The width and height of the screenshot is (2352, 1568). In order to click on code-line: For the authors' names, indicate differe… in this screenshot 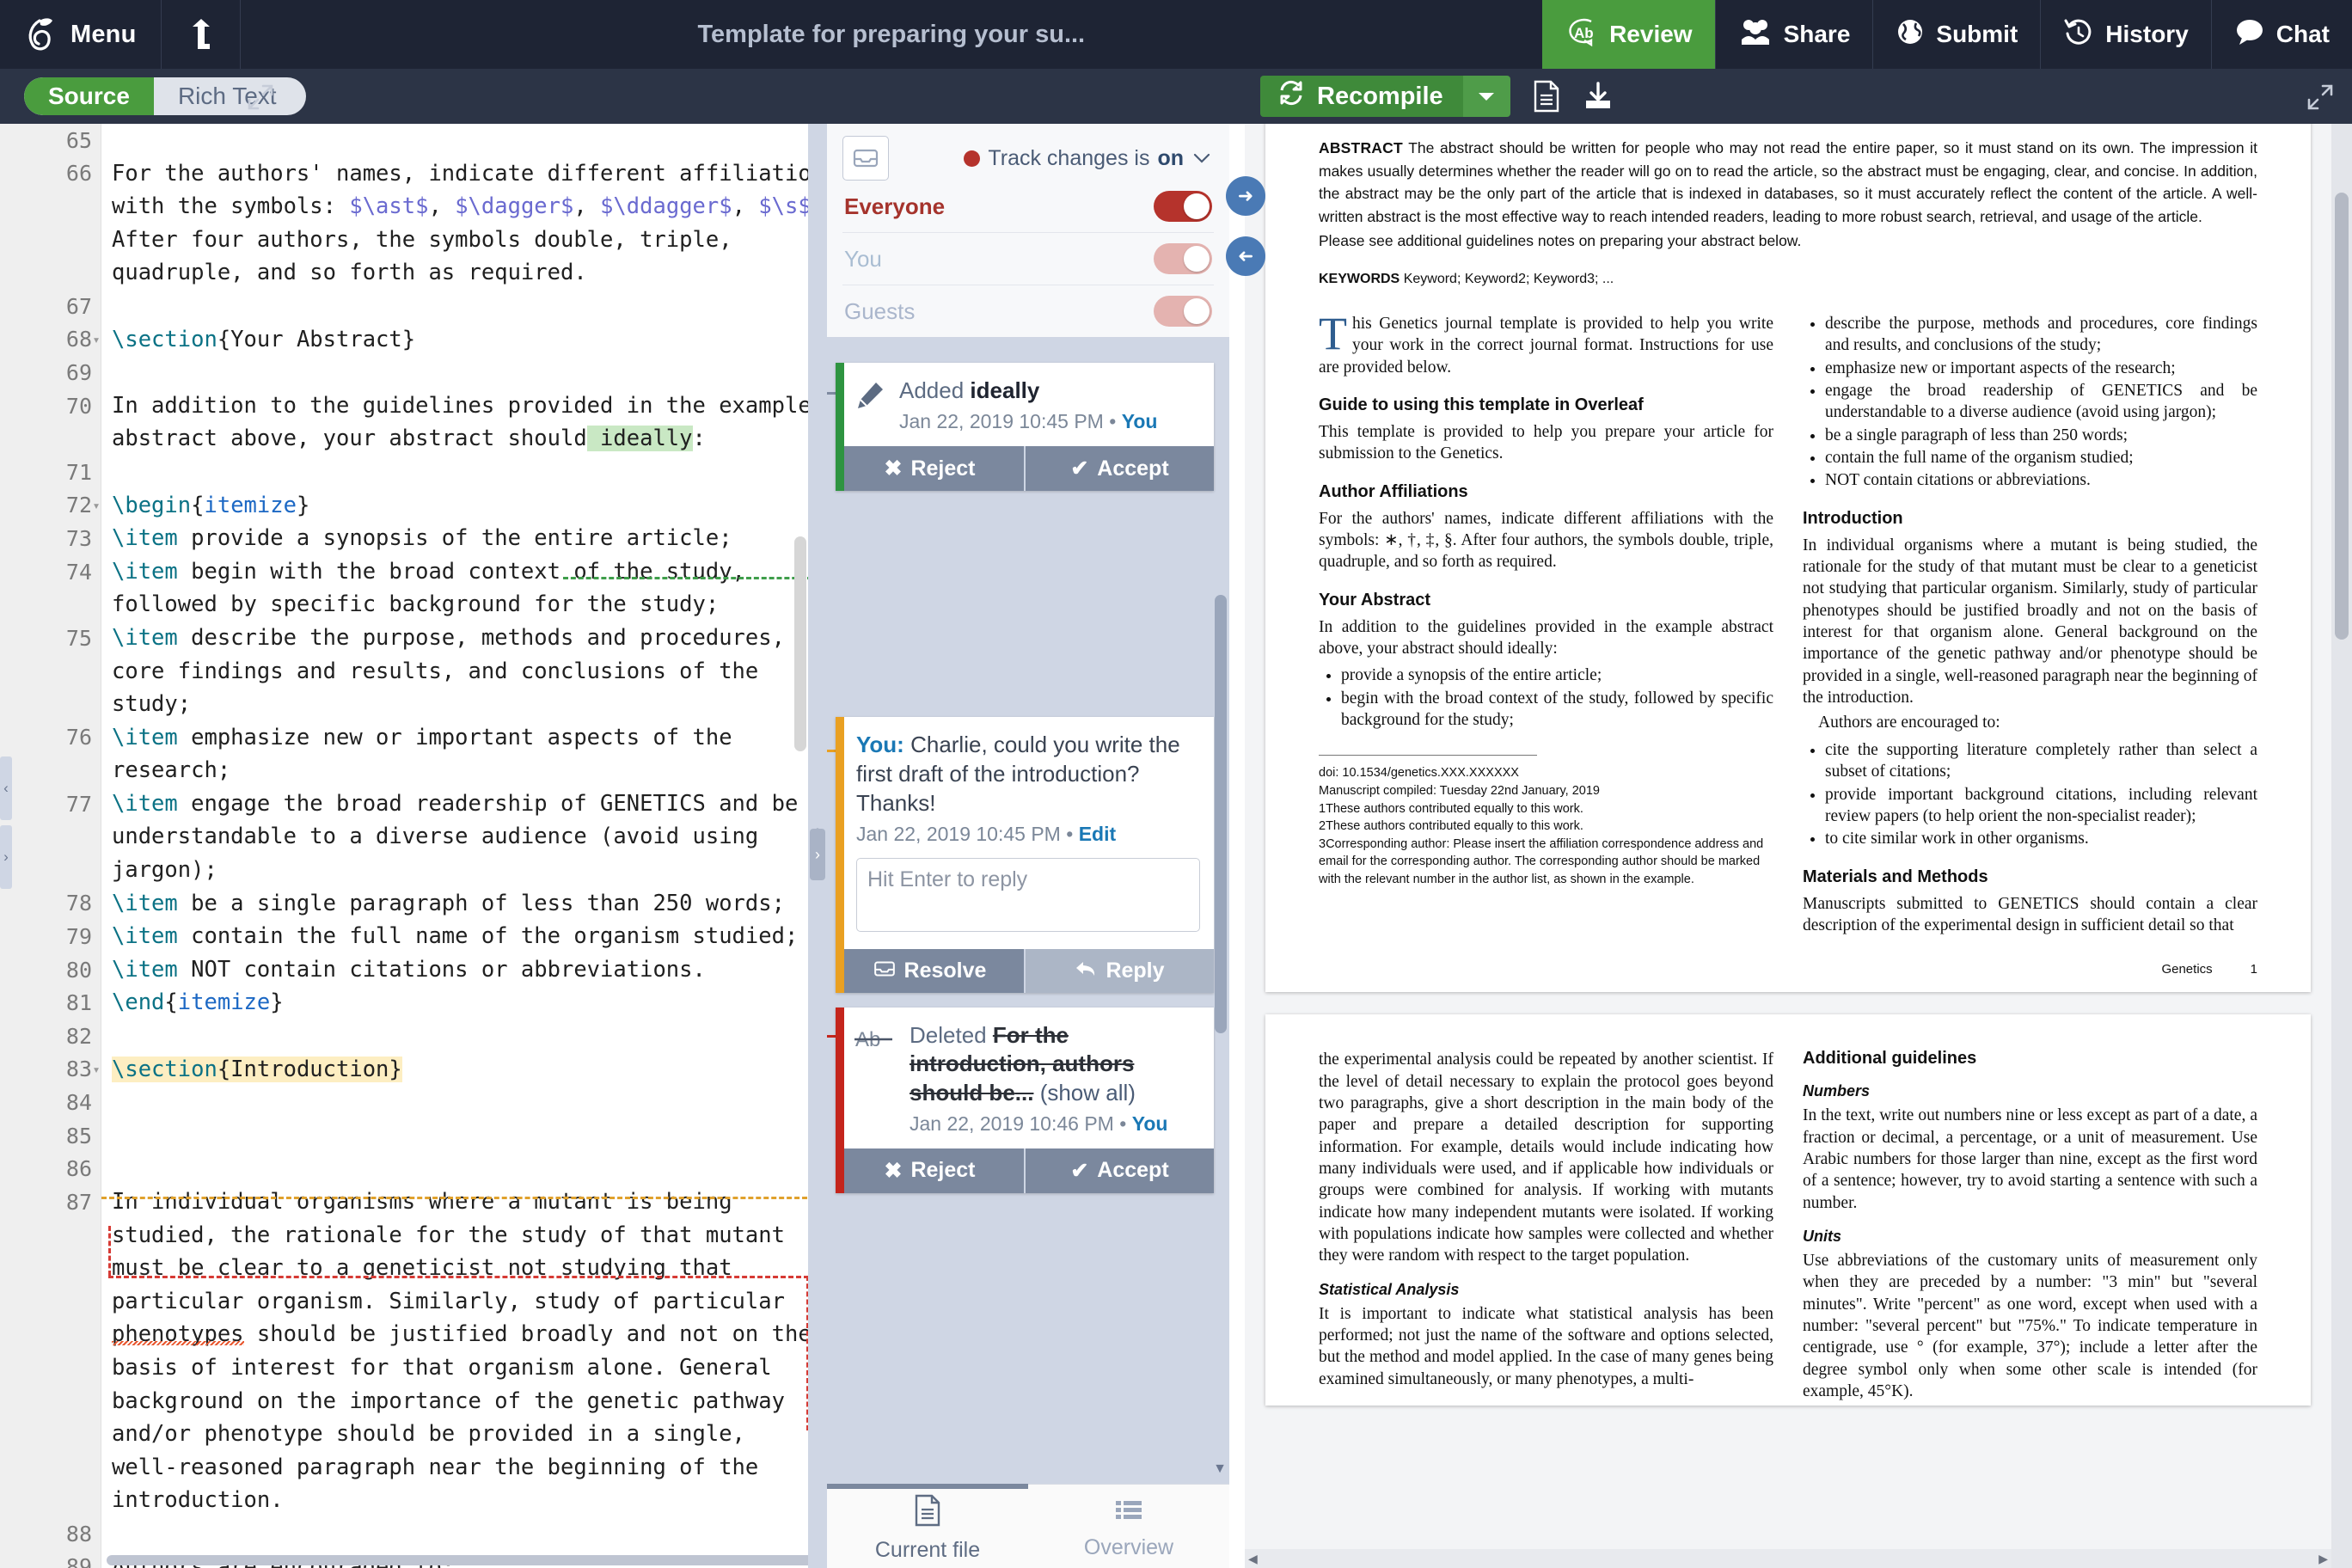, I will do `click(460, 174)`.